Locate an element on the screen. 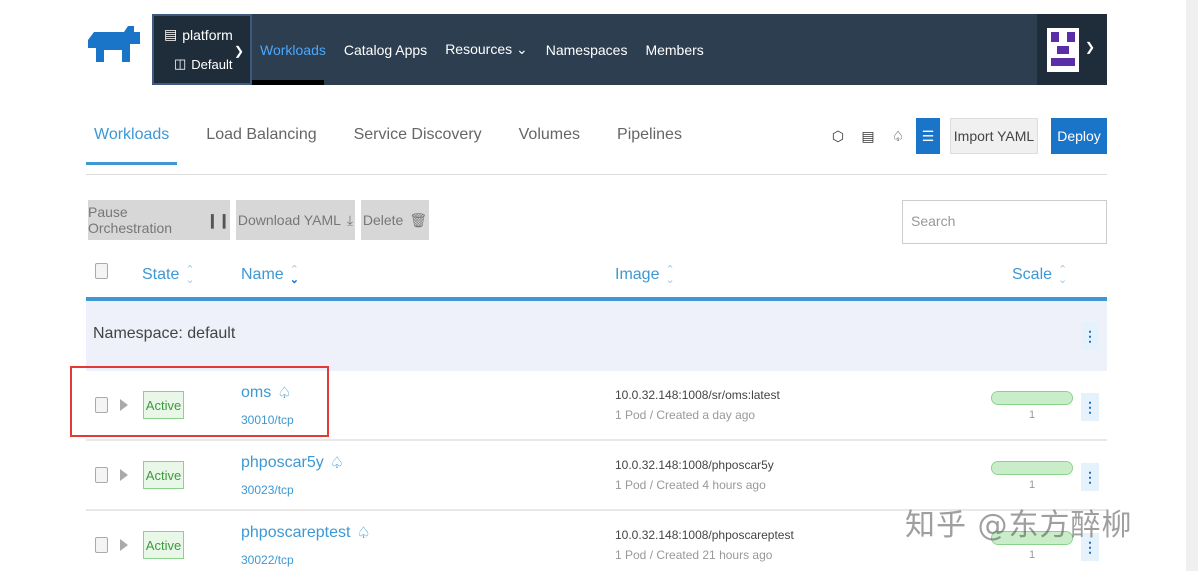 The image size is (1198, 571). tab-volumes: Volumes is located at coordinates (549, 141).